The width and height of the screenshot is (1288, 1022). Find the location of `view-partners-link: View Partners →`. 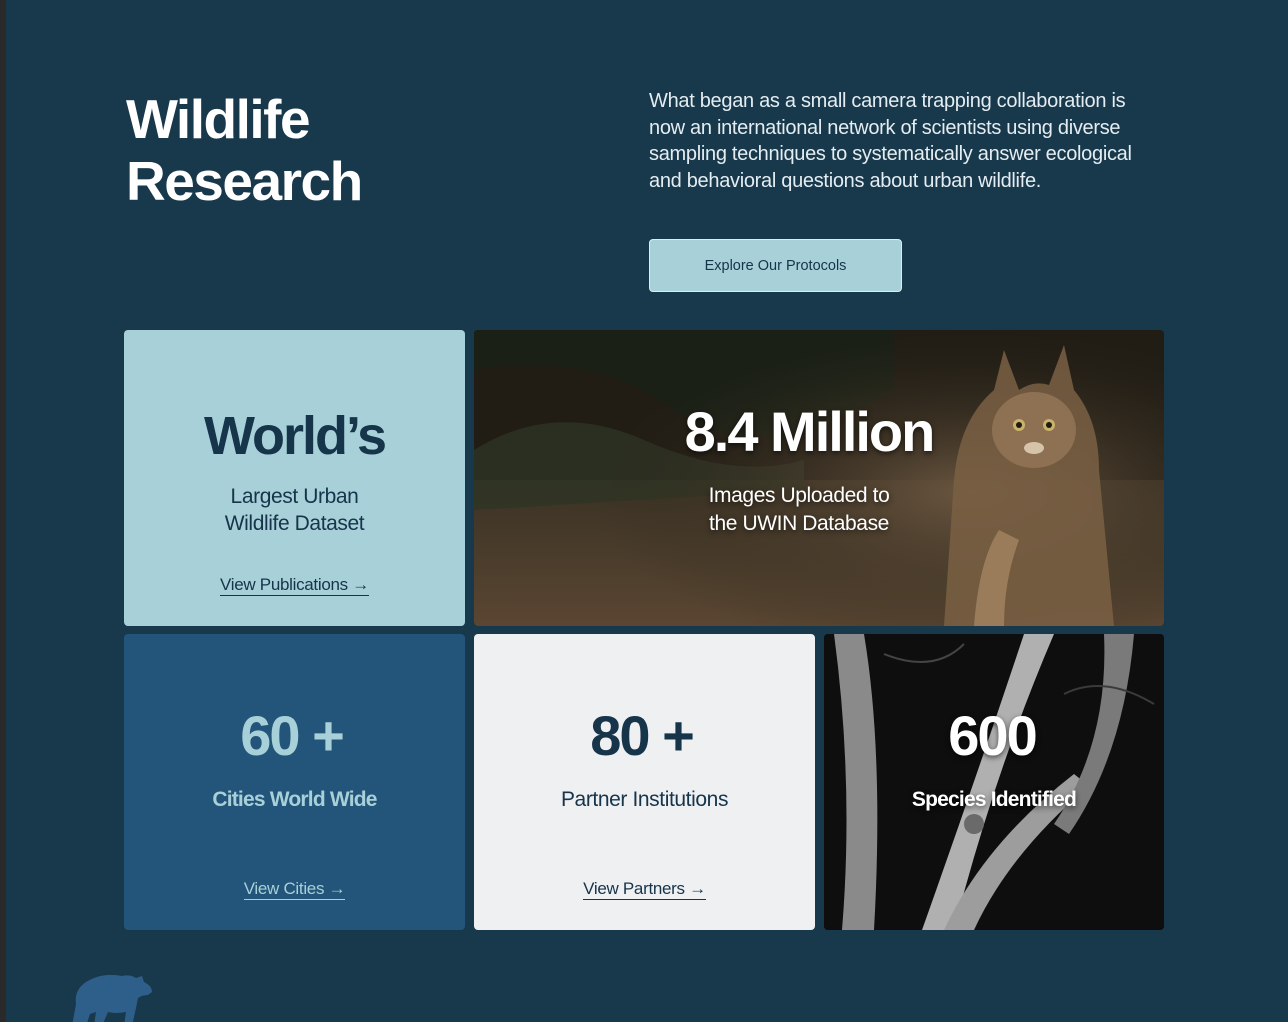

view-partners-link: View Partners → is located at coordinates (644, 889).